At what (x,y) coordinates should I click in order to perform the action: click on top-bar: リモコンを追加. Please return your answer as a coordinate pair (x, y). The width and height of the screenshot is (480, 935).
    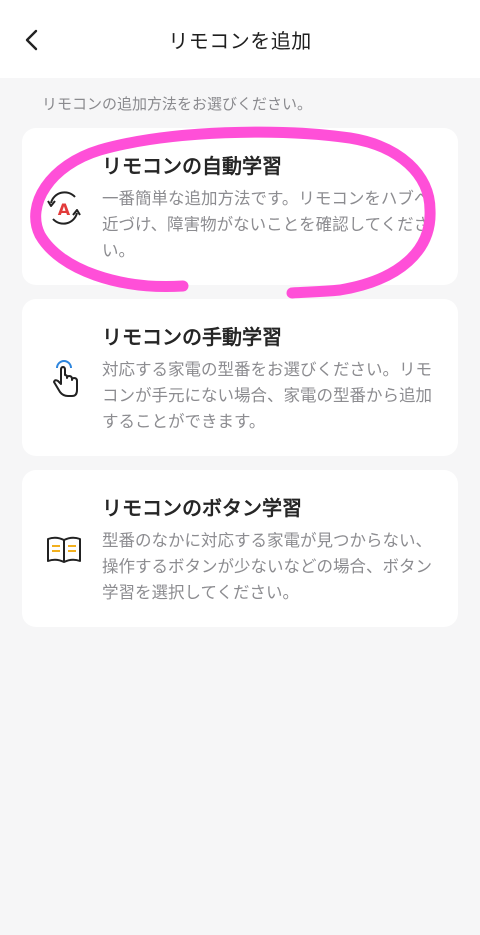
    Looking at the image, I should click on (240, 39).